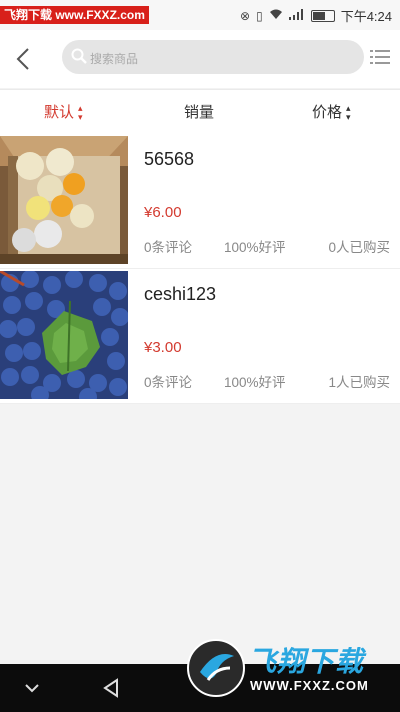  Describe the element at coordinates (213, 57) in the screenshot. I see `search-field: 搜索商品` at that location.